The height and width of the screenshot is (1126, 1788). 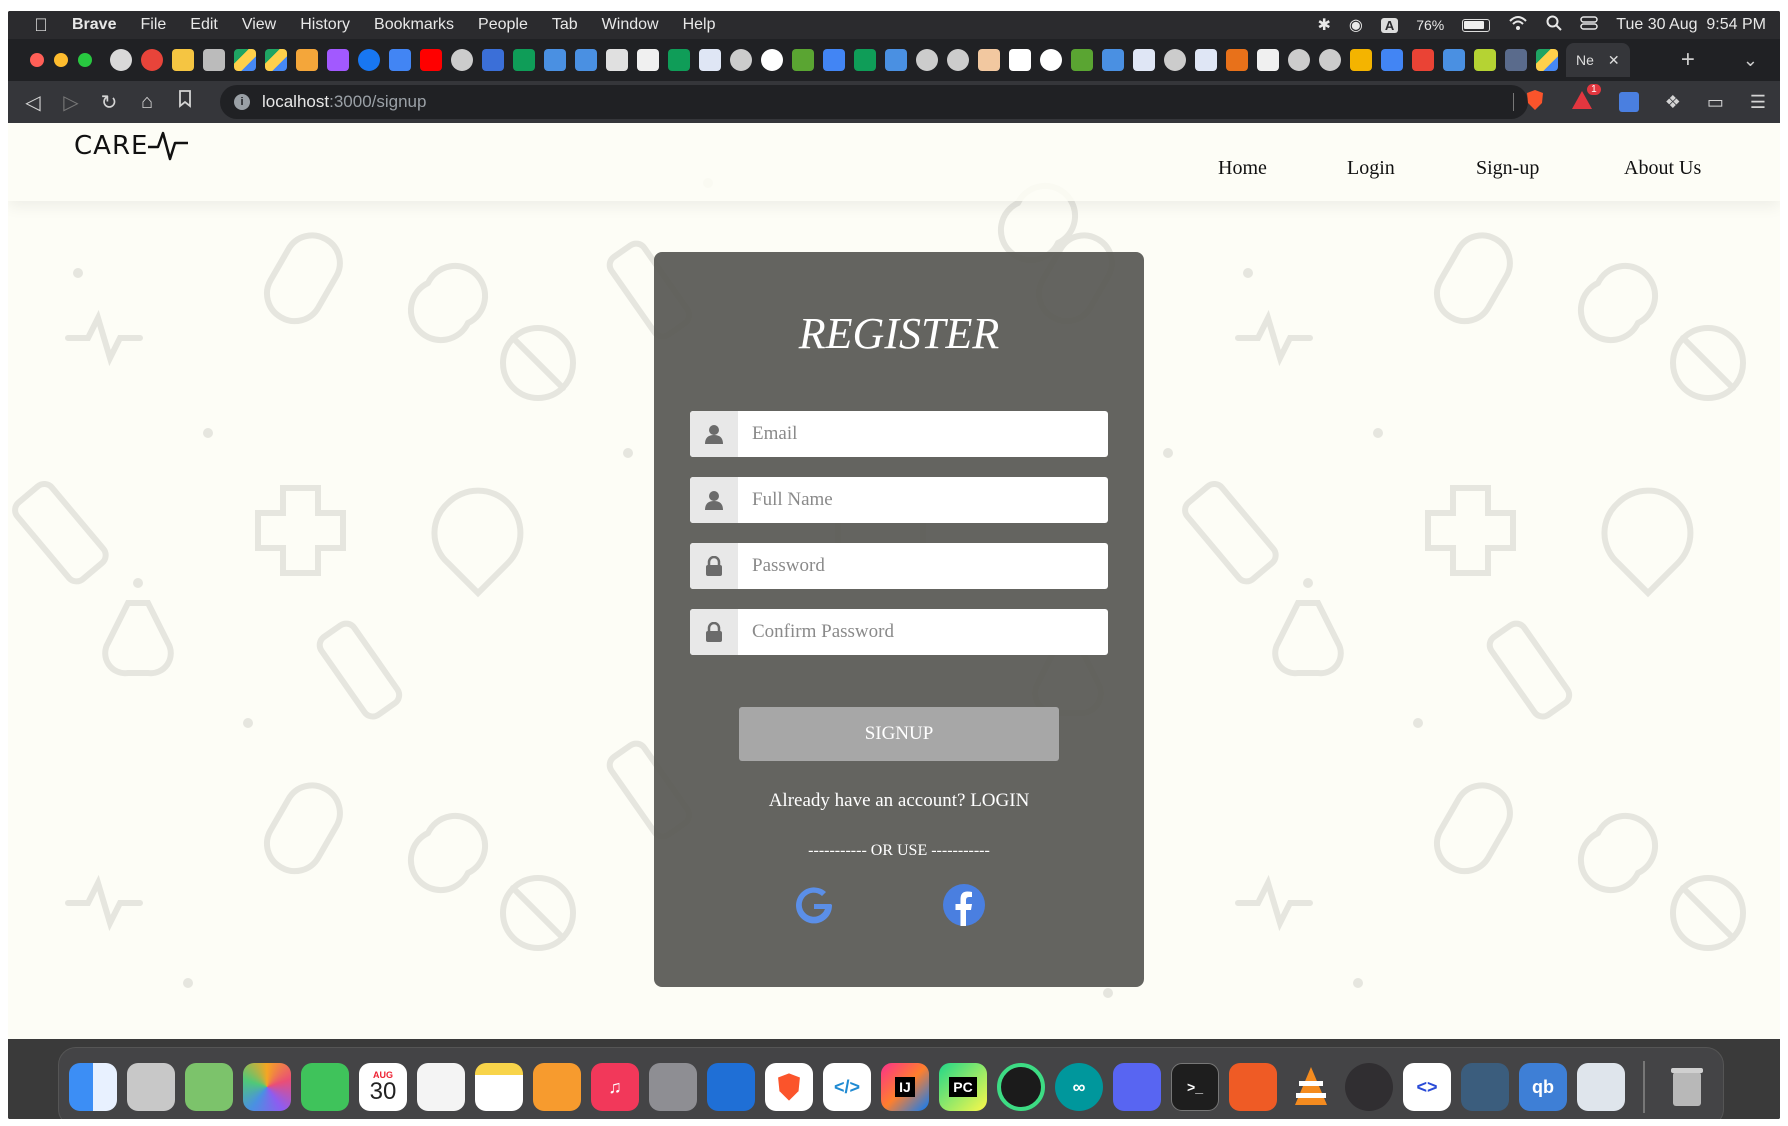 What do you see at coordinates (325, 25) in the screenshot?
I see `menu-history: History` at bounding box center [325, 25].